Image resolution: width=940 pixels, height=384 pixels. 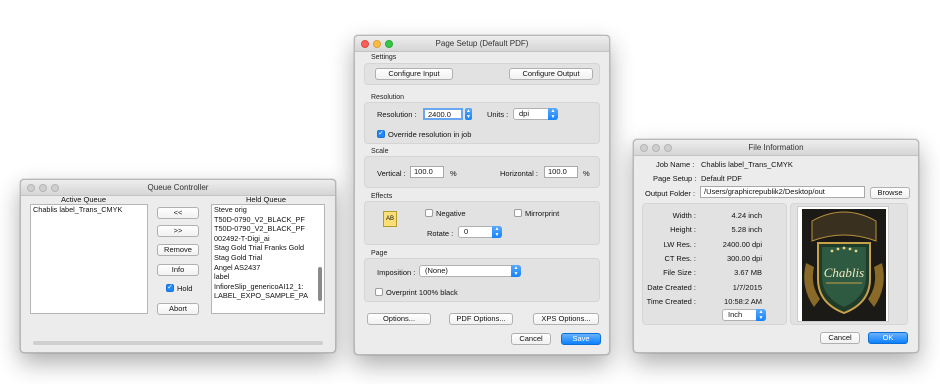 I want to click on active-queue-item: Chablis label_Trans_CMYK, so click(x=89, y=210).